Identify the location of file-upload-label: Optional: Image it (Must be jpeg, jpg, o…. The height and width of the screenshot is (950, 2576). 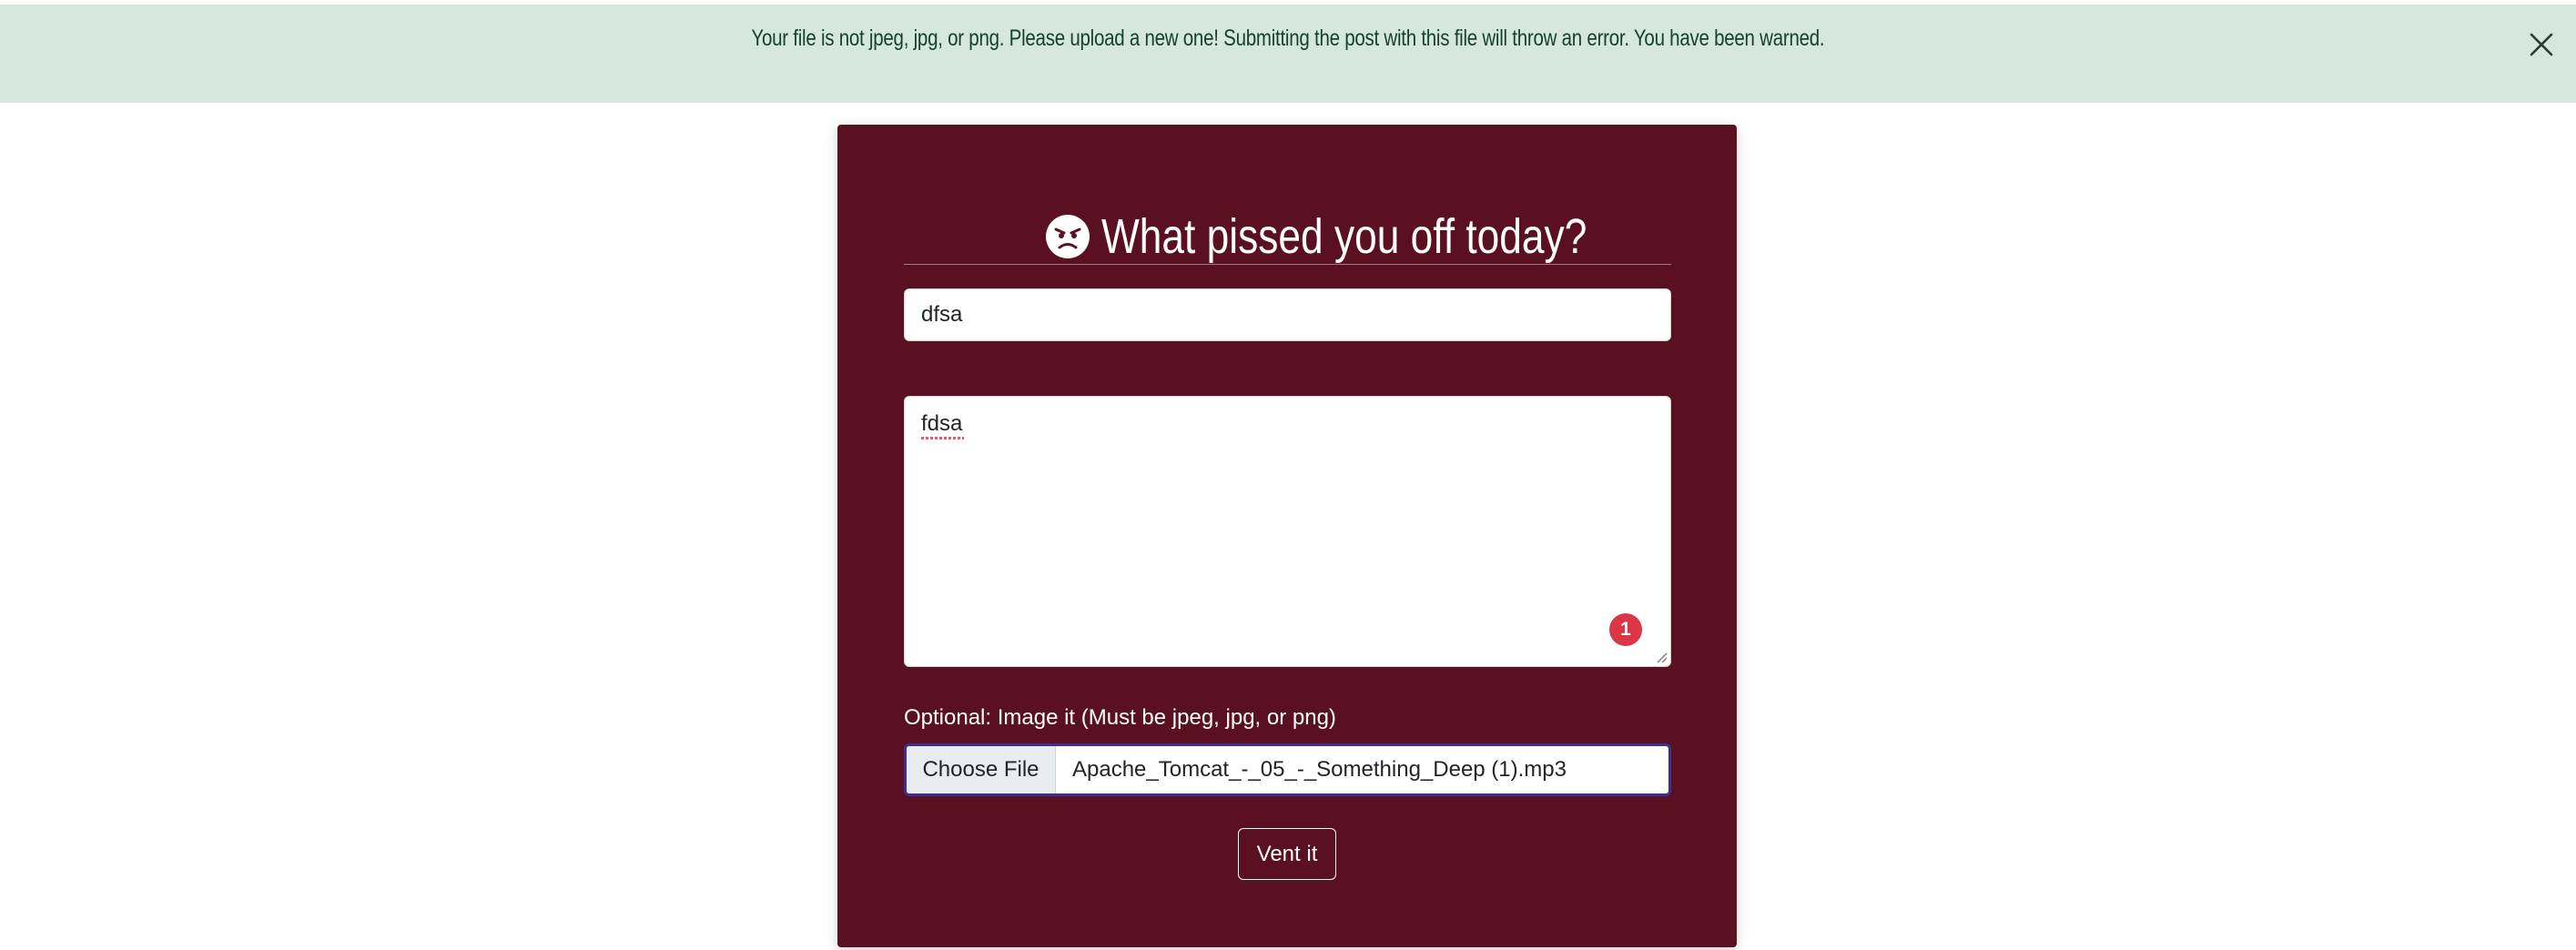
(1120, 718).